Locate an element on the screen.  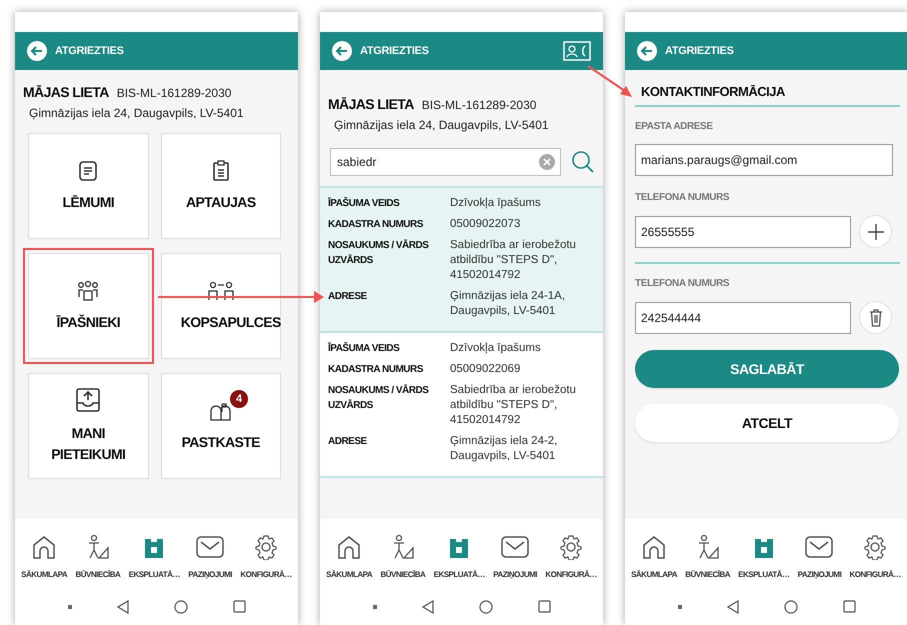
field-value: Ģimnāzijas iela 24-1A, Daugavpils, LV-5401 is located at coordinates (508, 304).